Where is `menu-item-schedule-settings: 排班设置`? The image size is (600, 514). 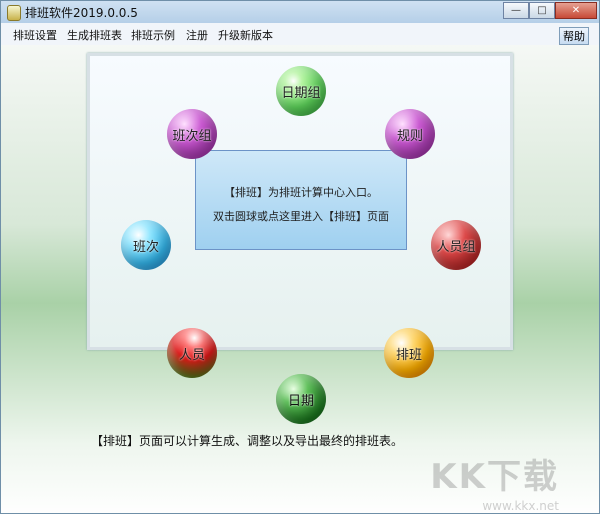 menu-item-schedule-settings: 排班设置 is located at coordinates (35, 35).